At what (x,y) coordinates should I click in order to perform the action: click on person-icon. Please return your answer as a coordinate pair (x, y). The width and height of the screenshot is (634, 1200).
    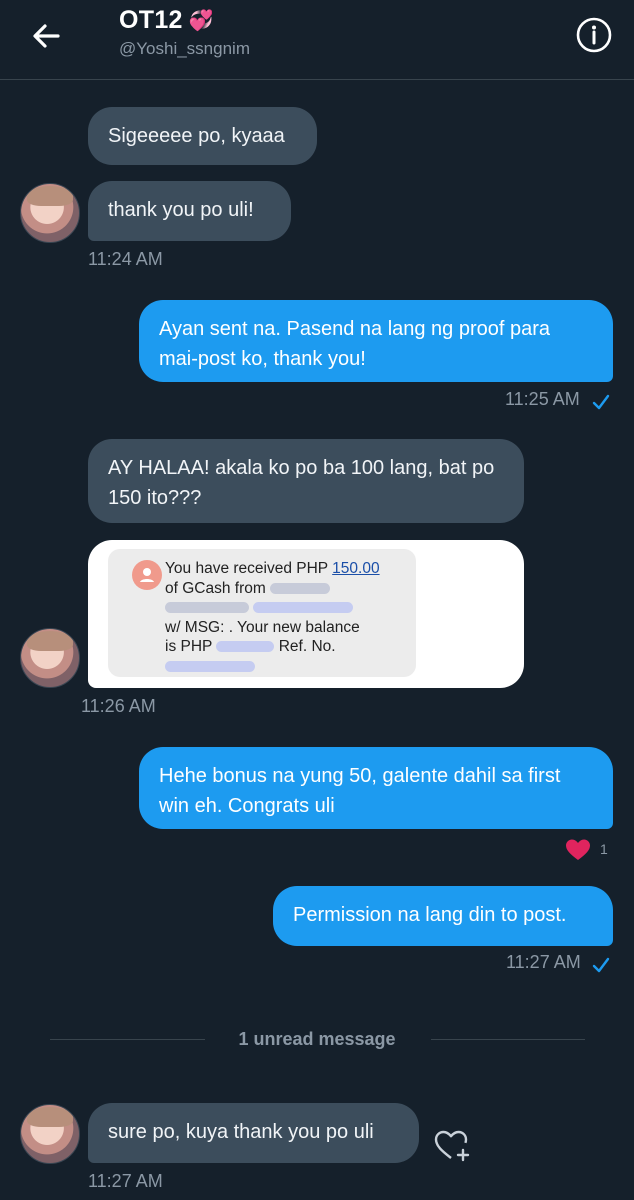
    Looking at the image, I should click on (147, 575).